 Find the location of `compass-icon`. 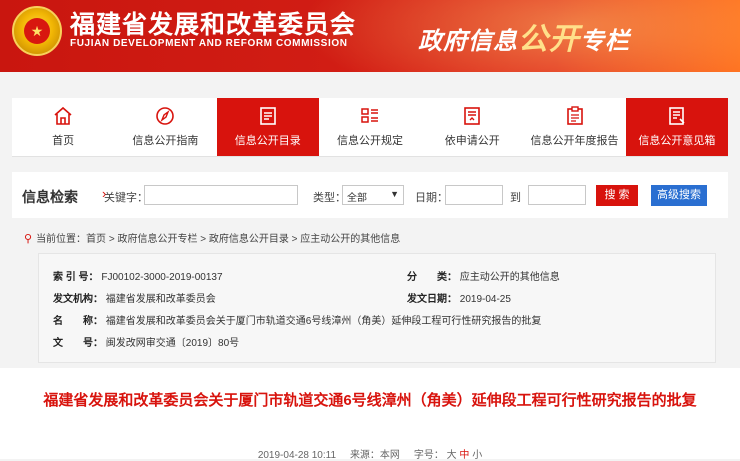

compass-icon is located at coordinates (165, 116).